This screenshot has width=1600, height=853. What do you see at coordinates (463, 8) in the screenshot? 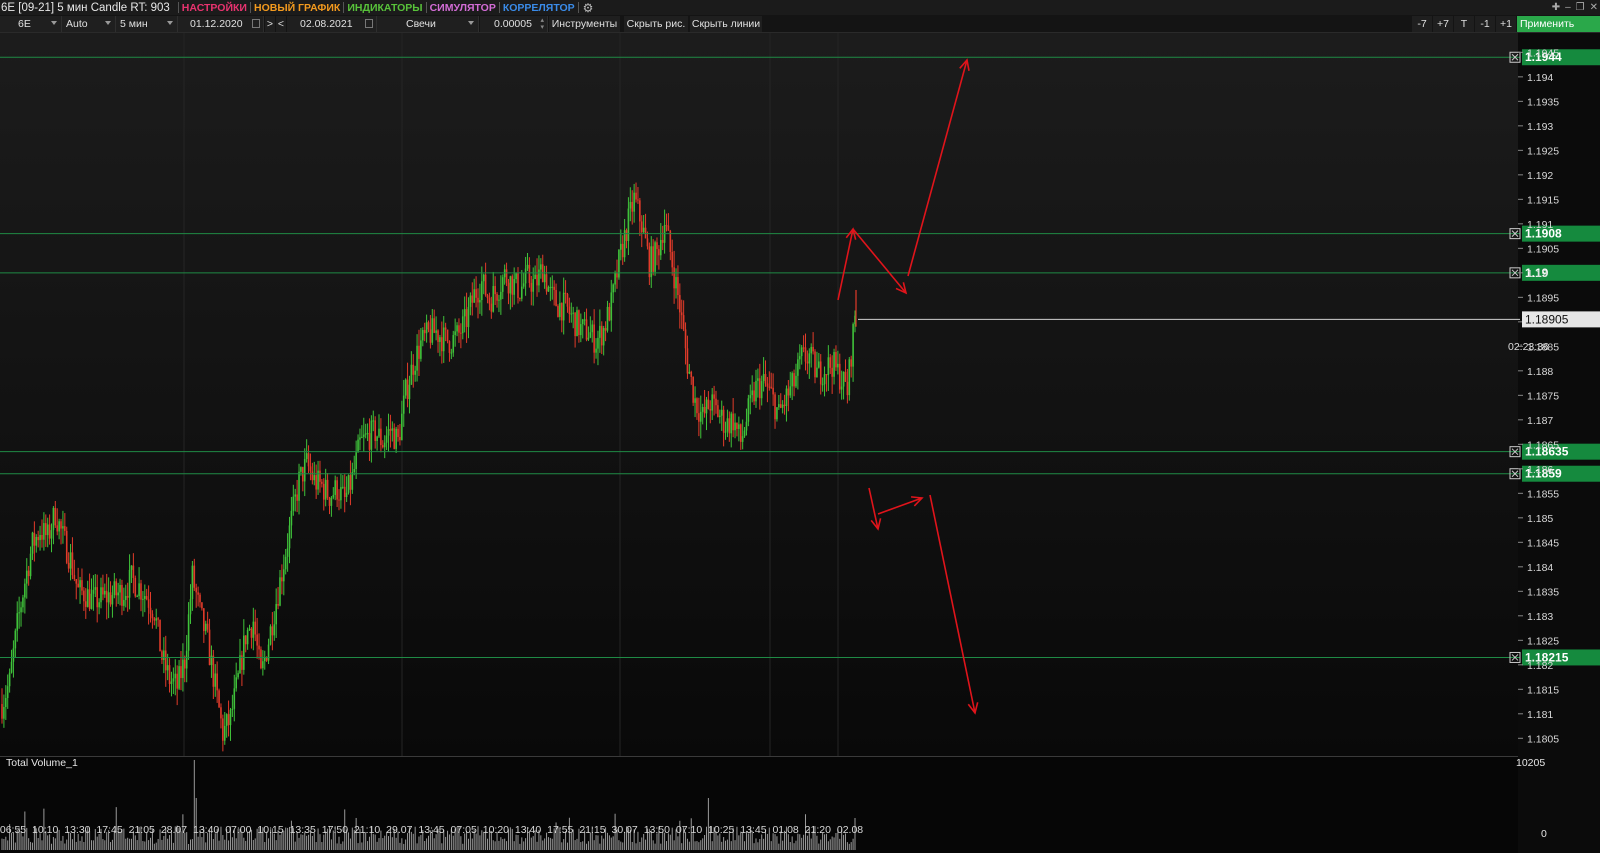
I see `menu-simulator: СИМУЛЯТОР` at bounding box center [463, 8].